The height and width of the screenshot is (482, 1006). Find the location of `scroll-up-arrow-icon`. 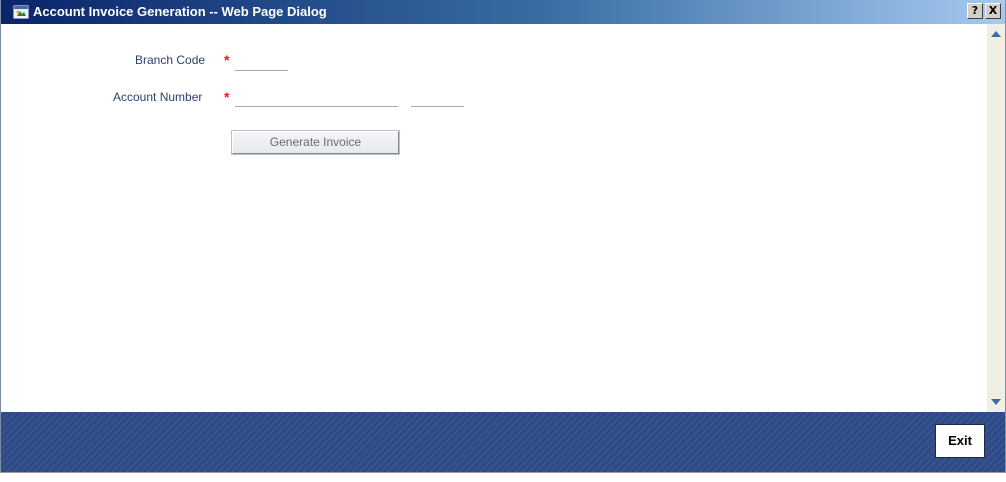

scroll-up-arrow-icon is located at coordinates (996, 34).